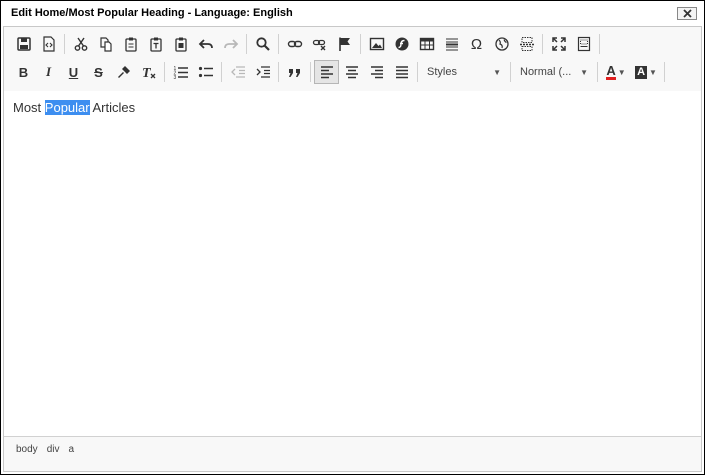  I want to click on paste-word-button, so click(180, 44).